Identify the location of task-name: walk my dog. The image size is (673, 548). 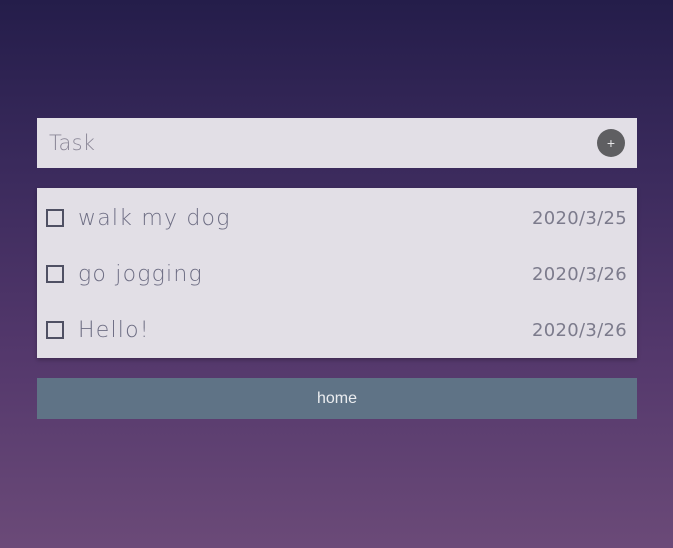
(154, 218).